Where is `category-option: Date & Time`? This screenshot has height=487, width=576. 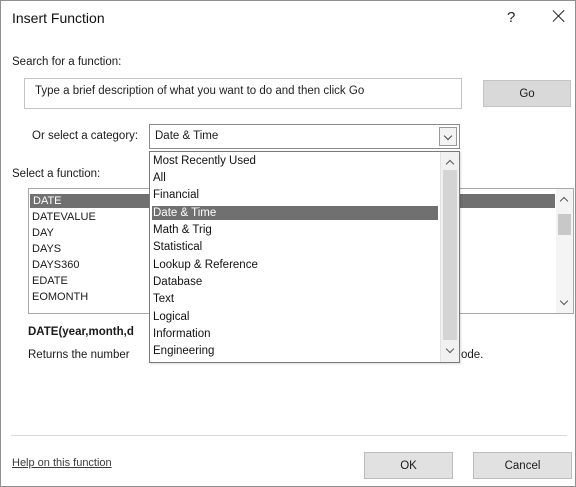
category-option: Date & Time is located at coordinates (295, 213).